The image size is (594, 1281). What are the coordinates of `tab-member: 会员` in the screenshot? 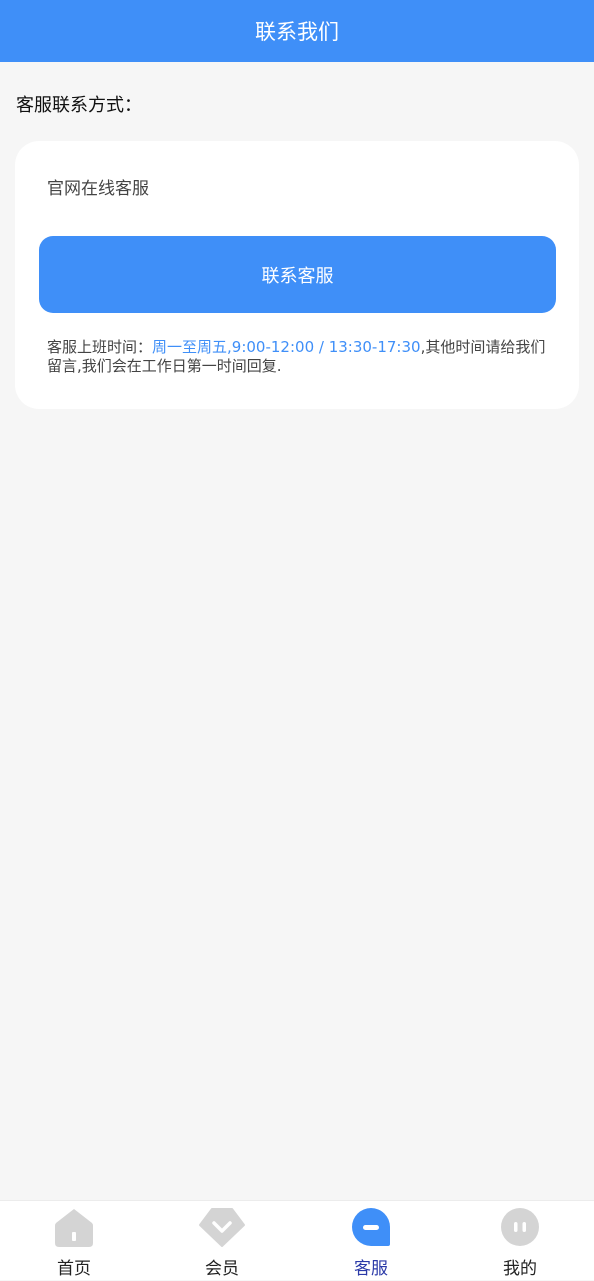 It's located at (222, 1241).